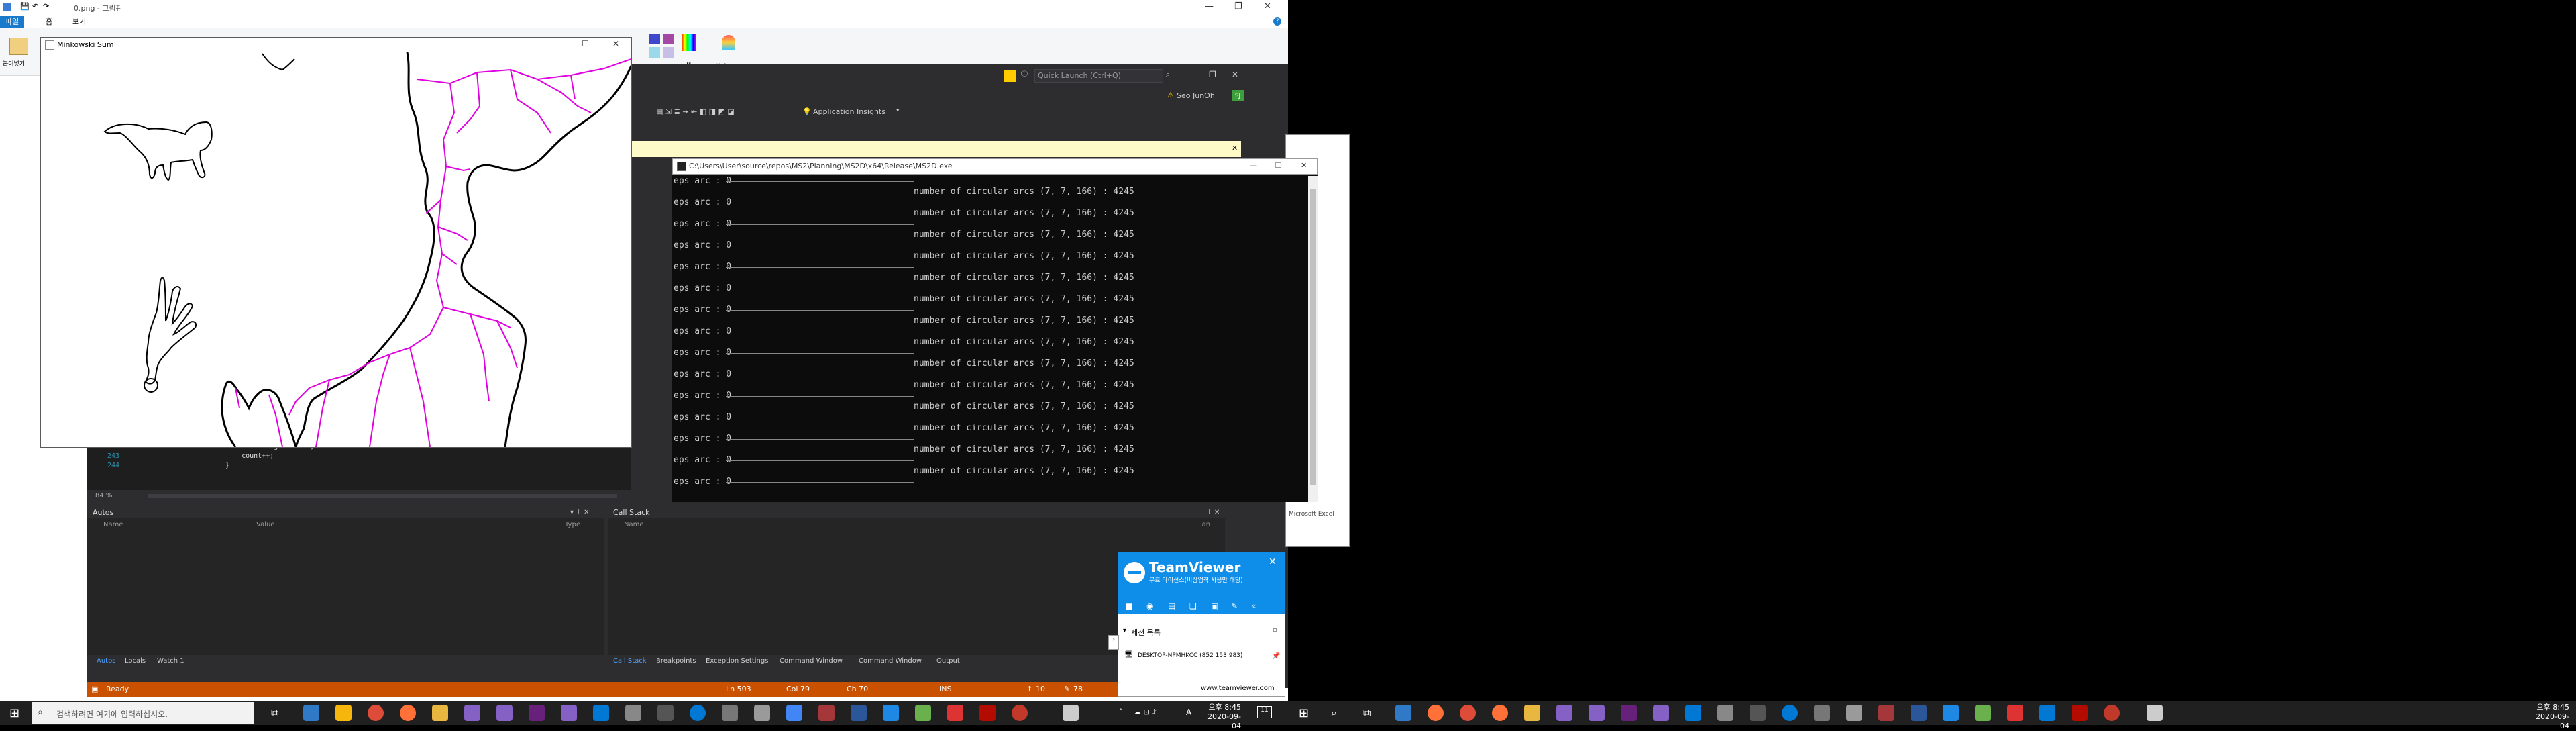 This screenshot has height=731, width=2576. Describe the element at coordinates (1235, 74) in the screenshot. I see `vs-close-button: ✕` at that location.